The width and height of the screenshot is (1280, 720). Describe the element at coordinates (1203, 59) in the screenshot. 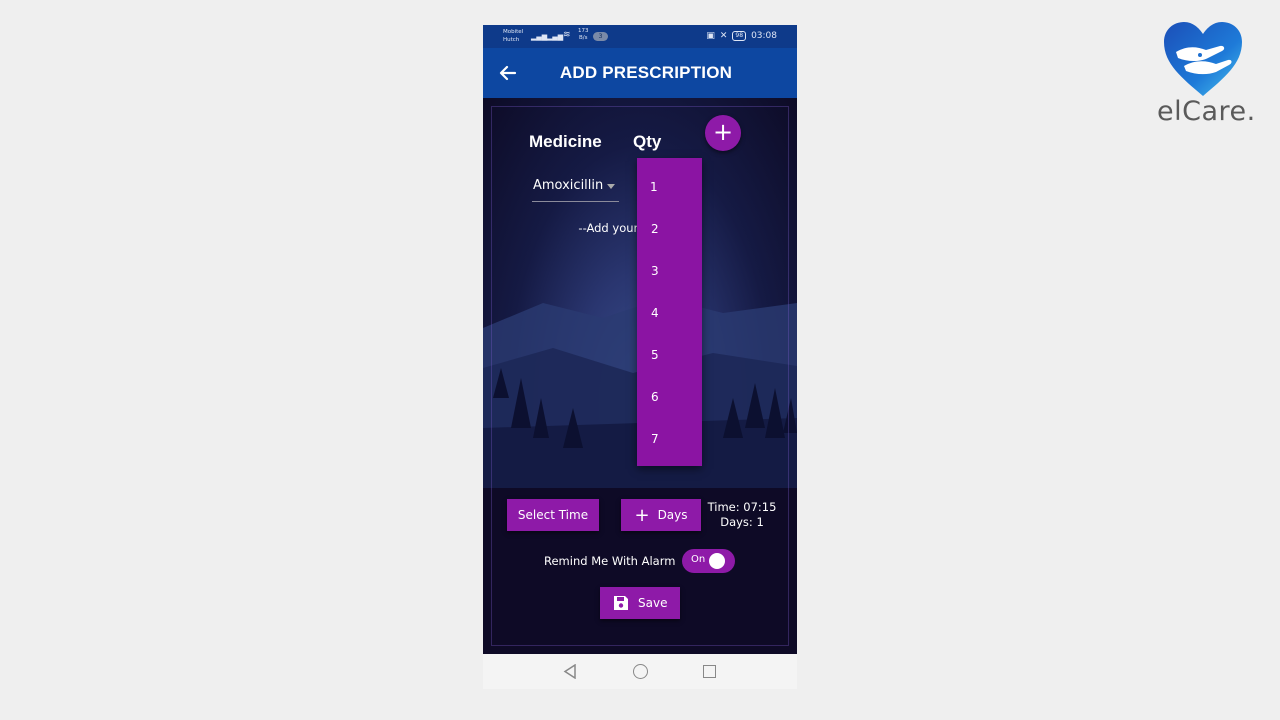

I see `heart-hands-icon` at that location.